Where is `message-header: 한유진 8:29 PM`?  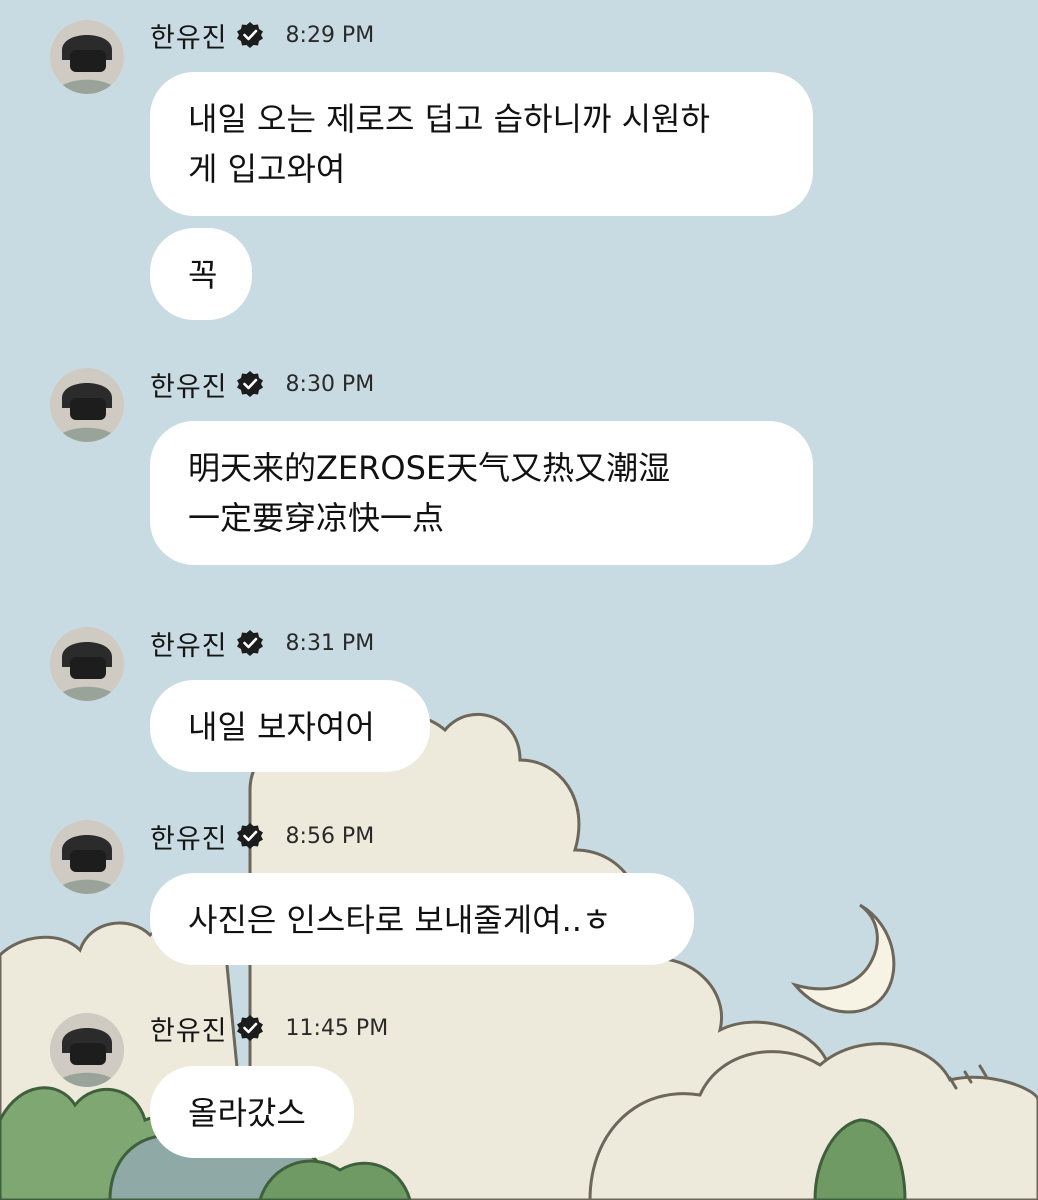
message-header: 한유진 8:29 PM is located at coordinates (262, 35).